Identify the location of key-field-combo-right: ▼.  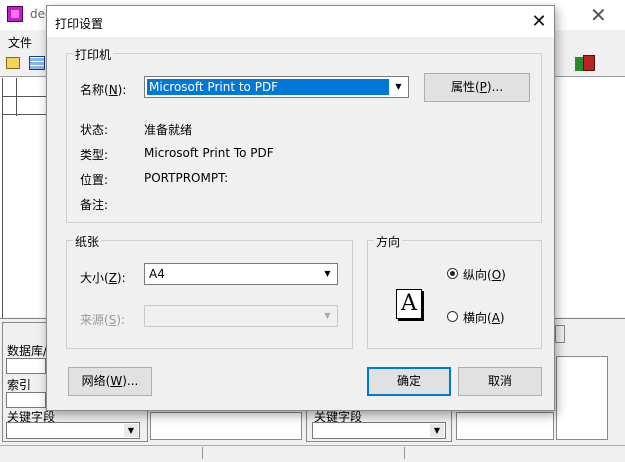
(379, 430).